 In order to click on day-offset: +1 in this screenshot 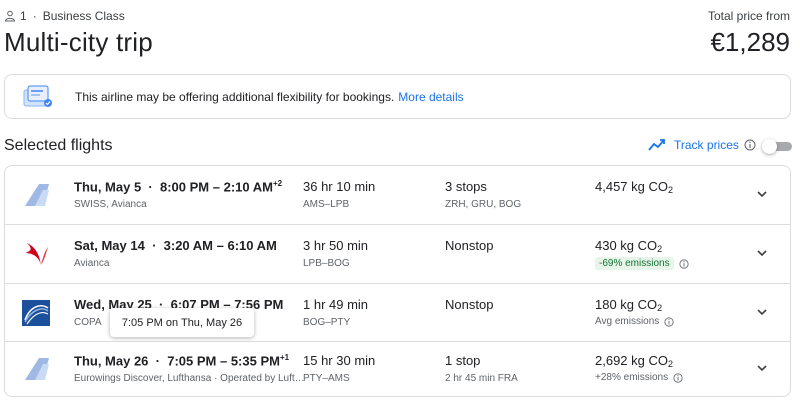, I will do `click(284, 357)`.